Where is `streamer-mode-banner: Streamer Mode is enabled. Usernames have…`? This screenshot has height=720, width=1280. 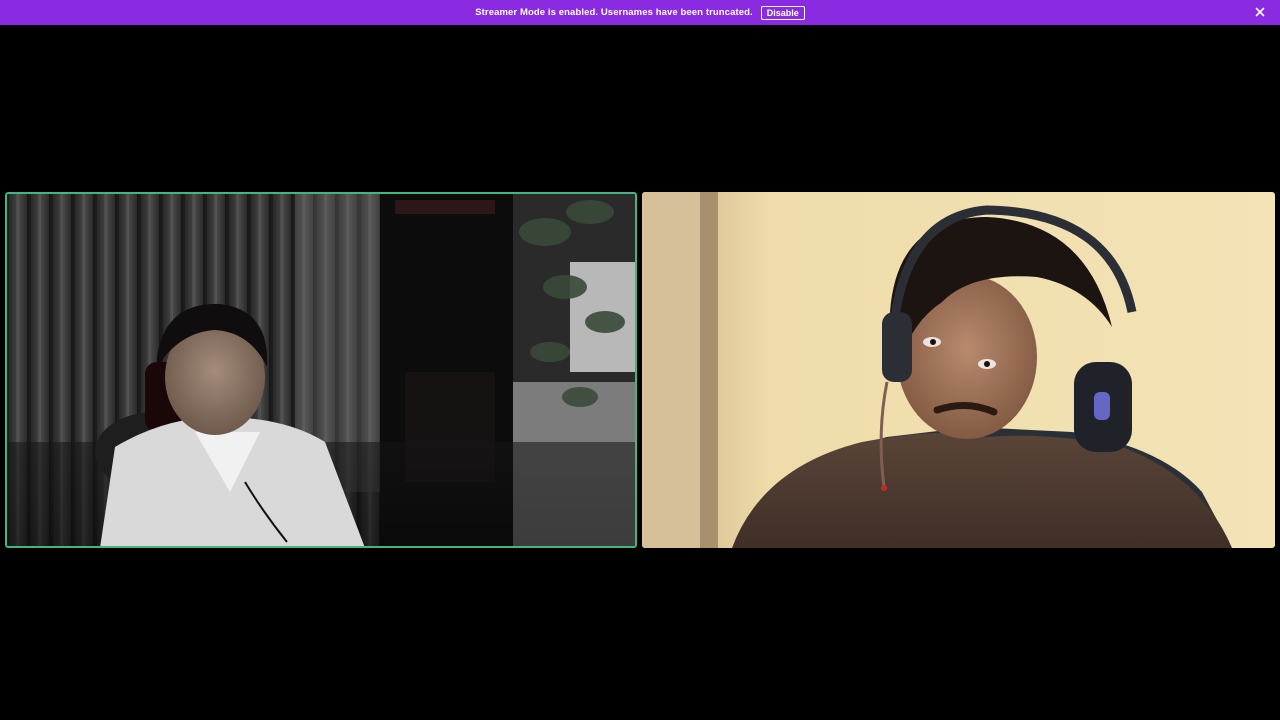
streamer-mode-banner: Streamer Mode is enabled. Usernames have… is located at coordinates (640, 12).